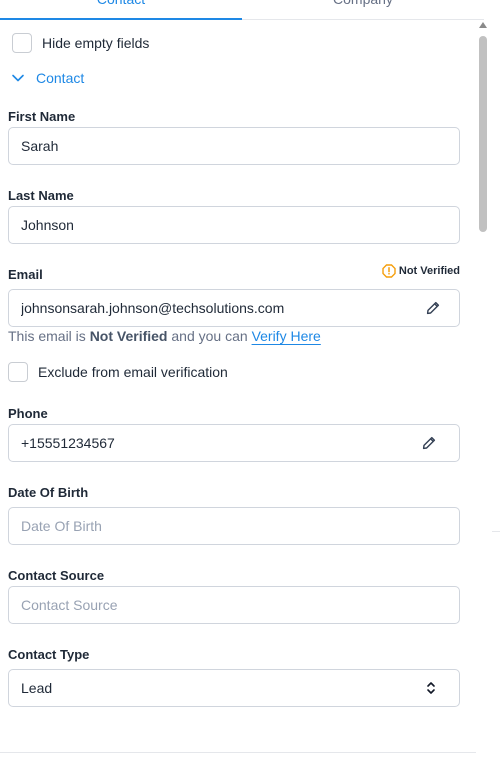 This screenshot has height=759, width=500. I want to click on contact-section-toggle: Contact, so click(47, 78).